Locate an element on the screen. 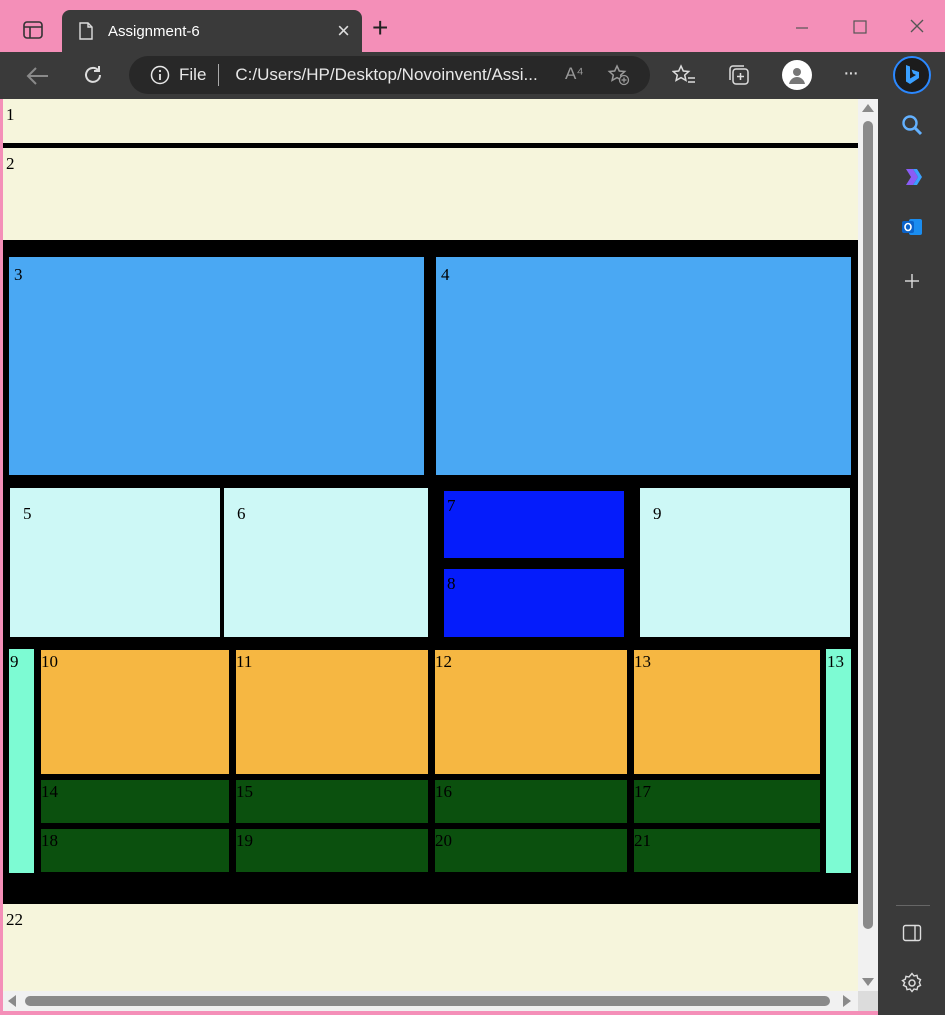 The height and width of the screenshot is (1015, 945). grid-block-18: 18 is located at coordinates (135, 850).